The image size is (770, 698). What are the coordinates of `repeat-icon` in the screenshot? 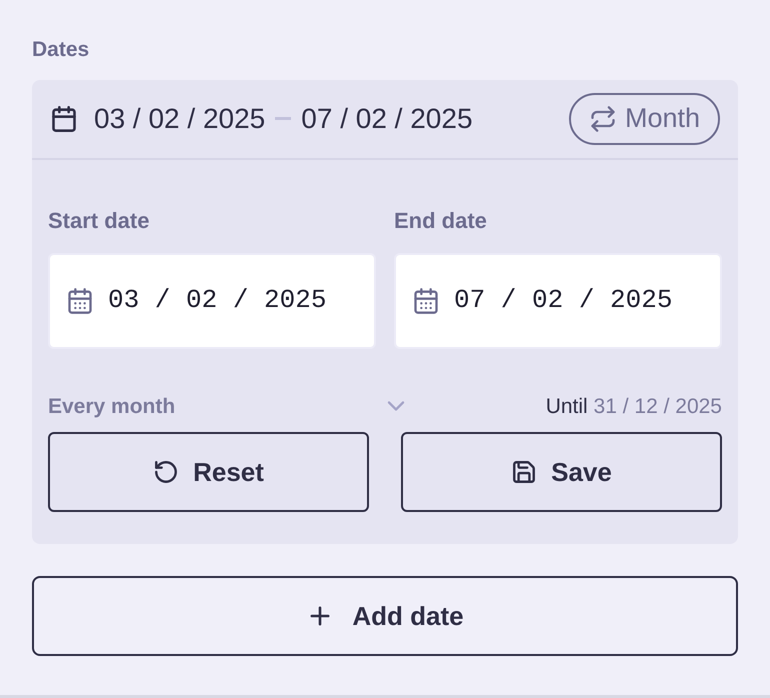 It's located at (602, 118).